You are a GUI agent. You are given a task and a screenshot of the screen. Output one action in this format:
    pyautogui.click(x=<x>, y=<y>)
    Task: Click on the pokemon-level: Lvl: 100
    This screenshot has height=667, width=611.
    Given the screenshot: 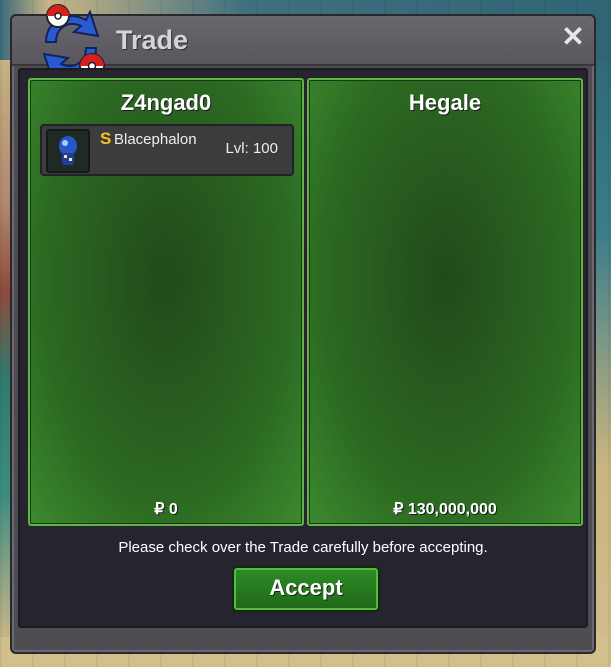 What is the action you would take?
    pyautogui.click(x=251, y=148)
    